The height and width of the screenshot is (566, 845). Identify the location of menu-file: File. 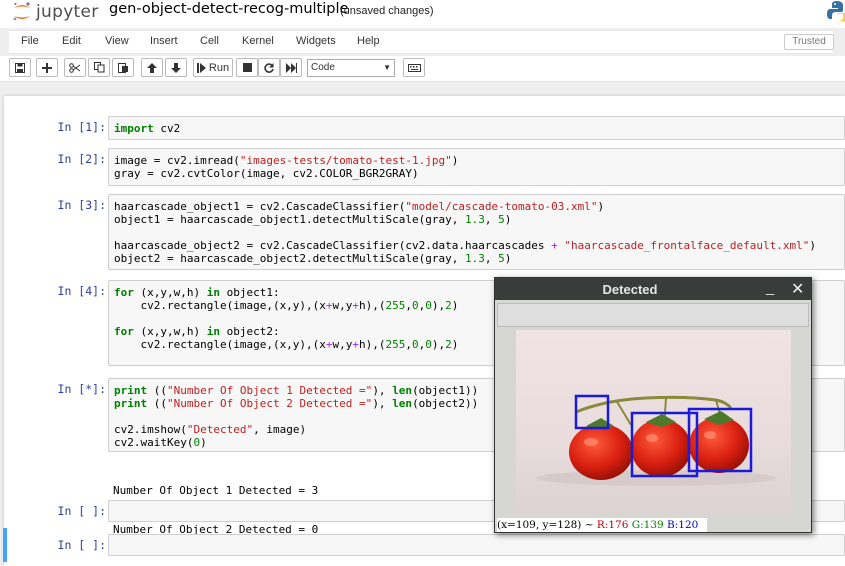
(30, 41).